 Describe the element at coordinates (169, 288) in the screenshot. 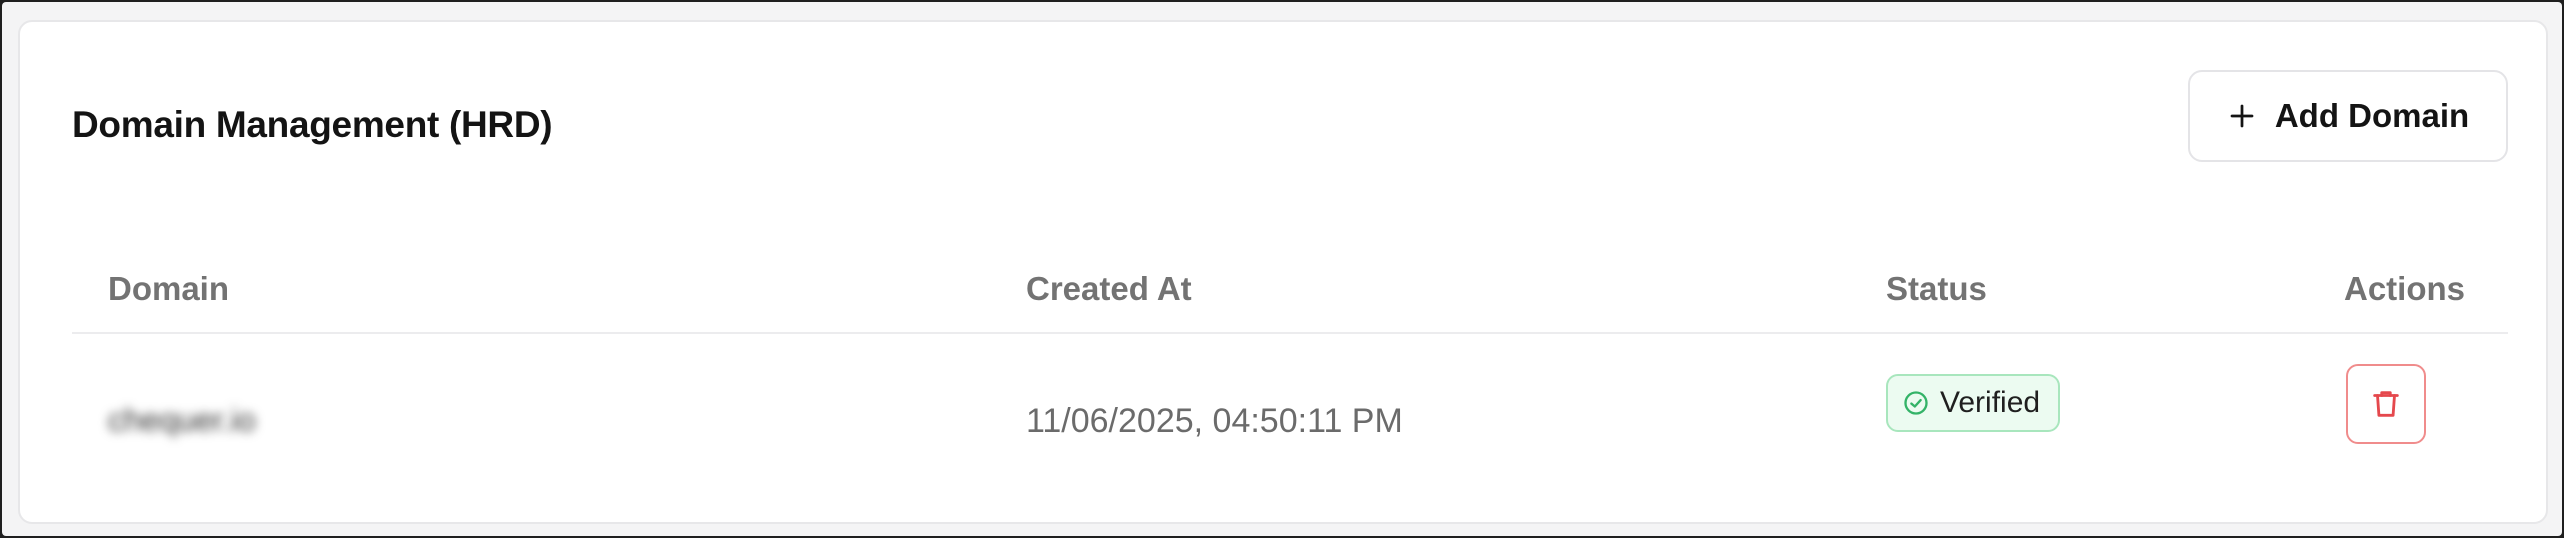

I see `column-header-domain: Domain` at that location.